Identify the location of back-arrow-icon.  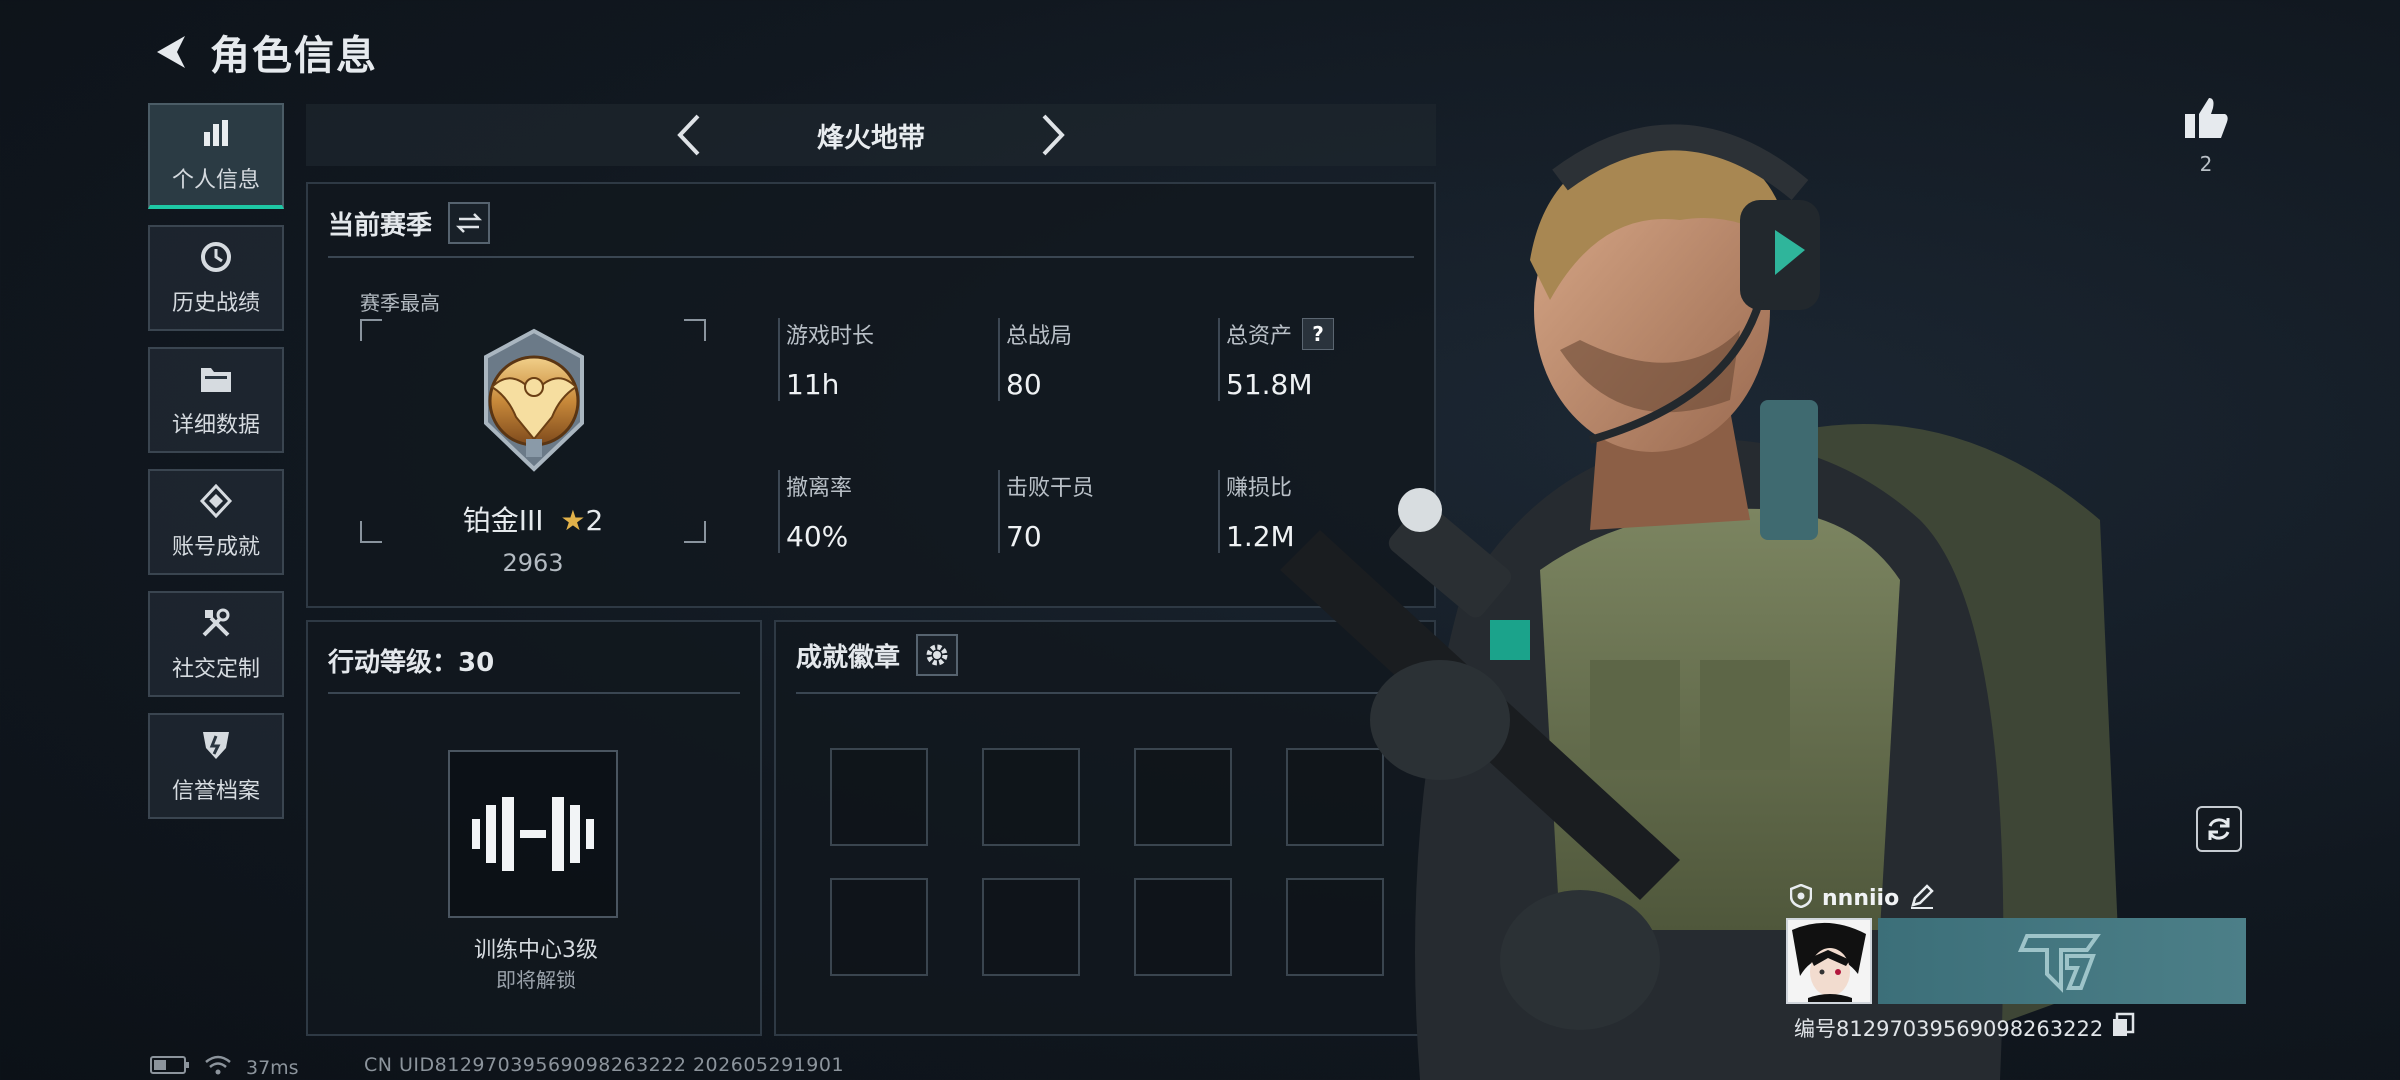
(171, 52).